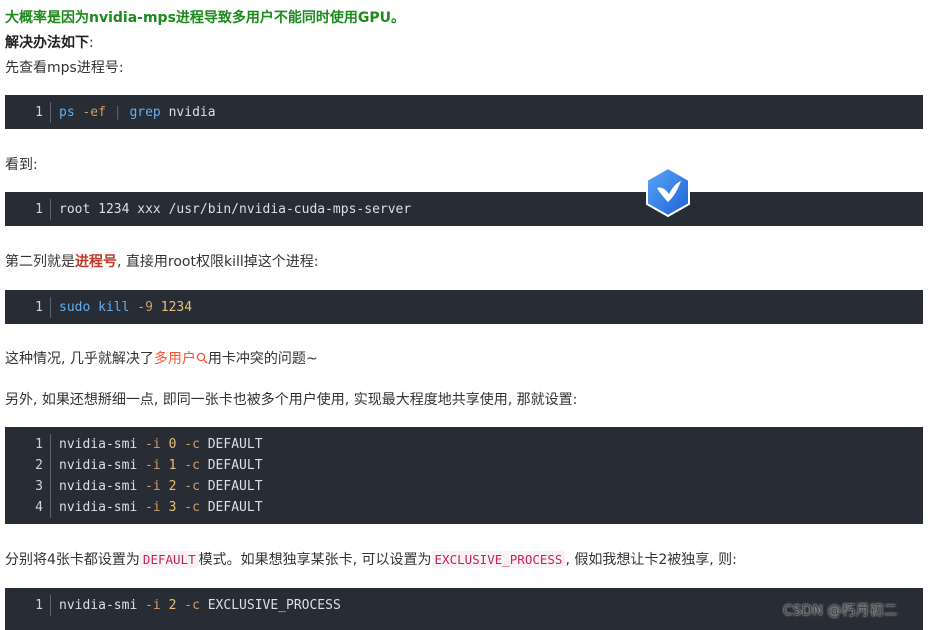 The width and height of the screenshot is (935, 630). Describe the element at coordinates (651, 560) in the screenshot. I see `para5-c: , 假如我想让卡2被独享, 则:` at that location.